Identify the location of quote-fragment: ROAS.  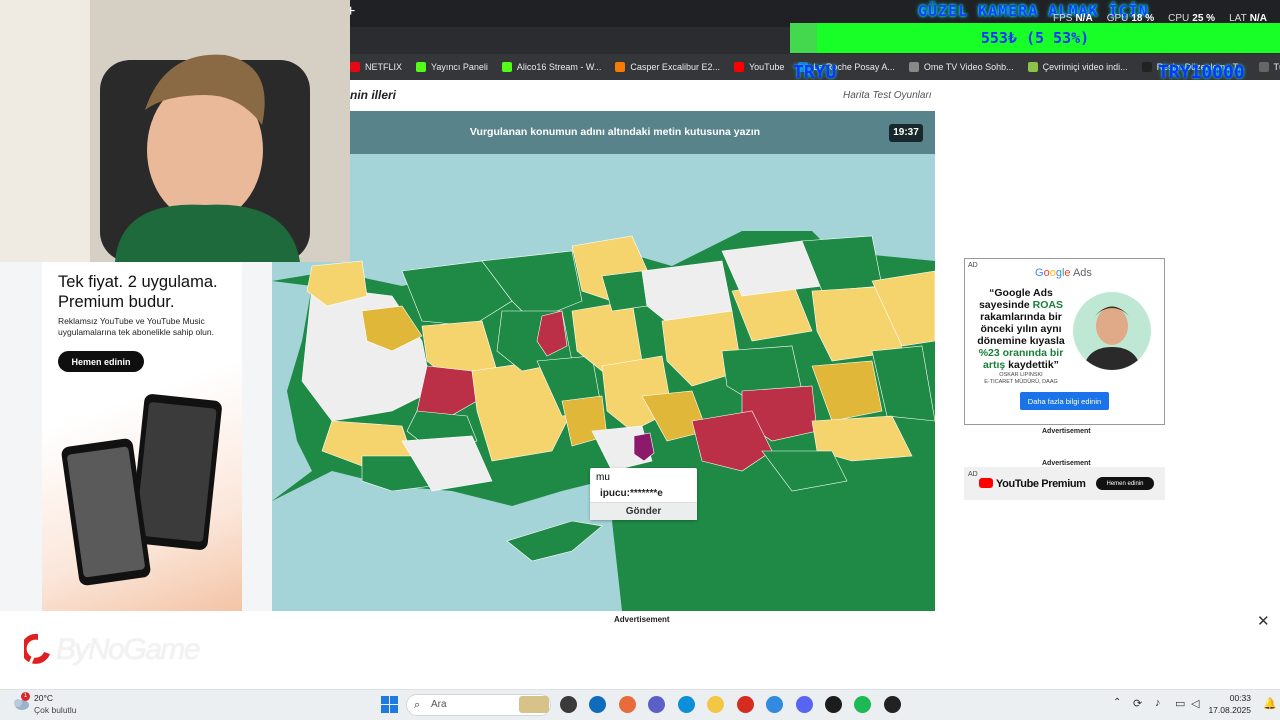
(1048, 305).